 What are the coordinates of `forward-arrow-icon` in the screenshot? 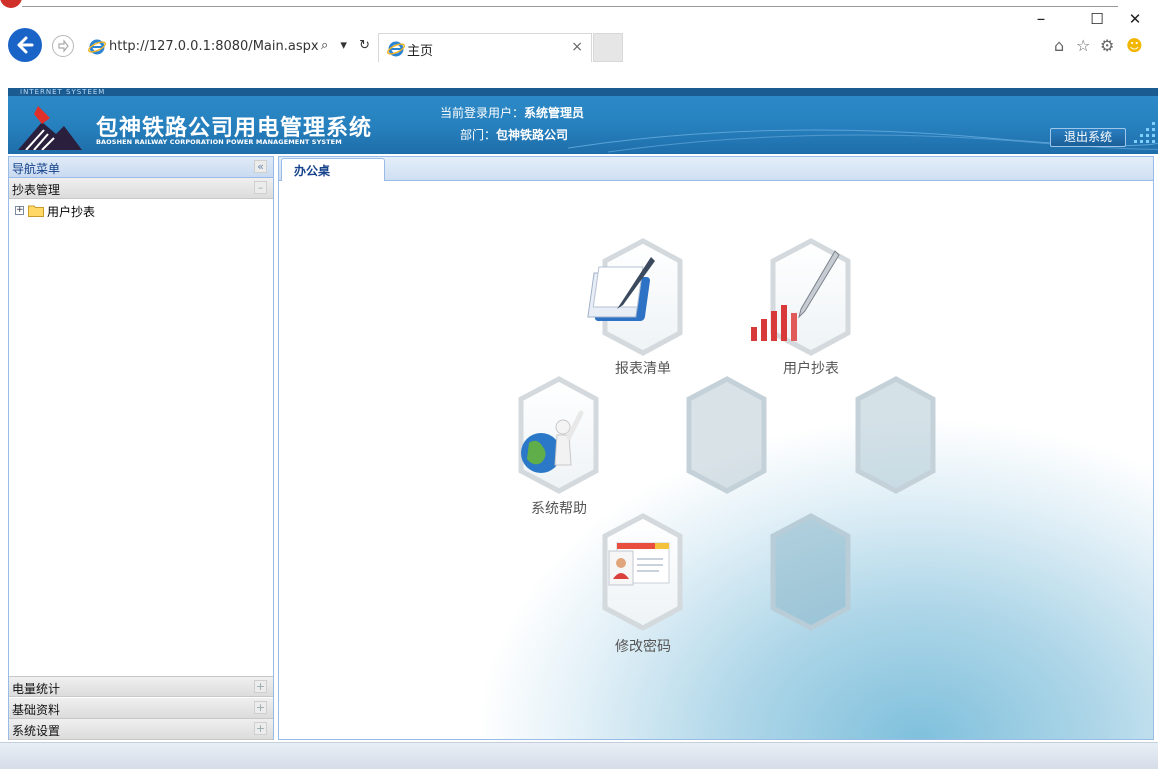 It's located at (63, 46).